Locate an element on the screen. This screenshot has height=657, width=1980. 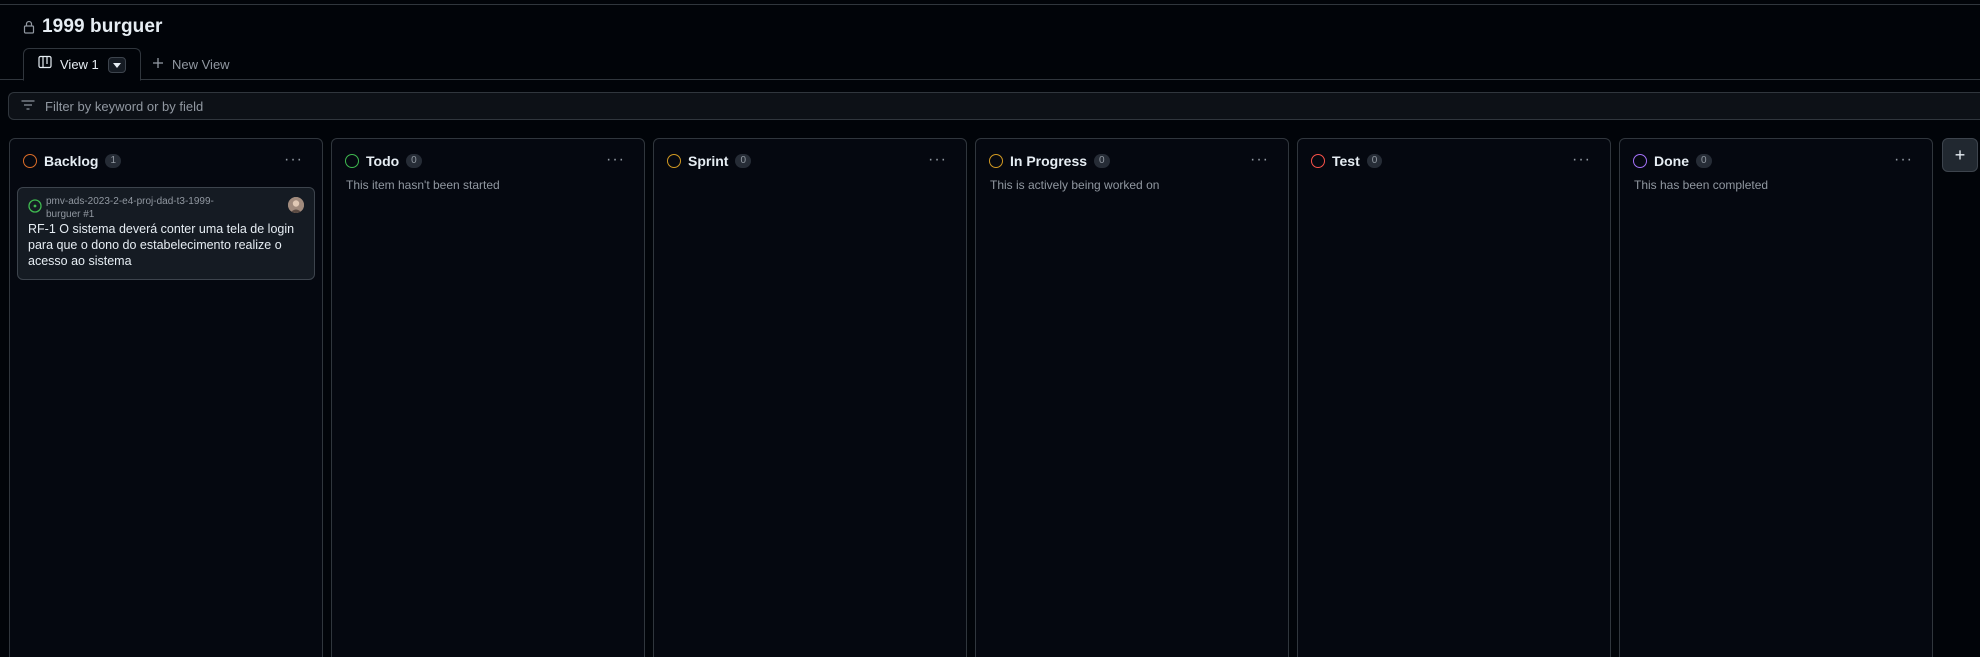
column-name: Todo is located at coordinates (383, 161).